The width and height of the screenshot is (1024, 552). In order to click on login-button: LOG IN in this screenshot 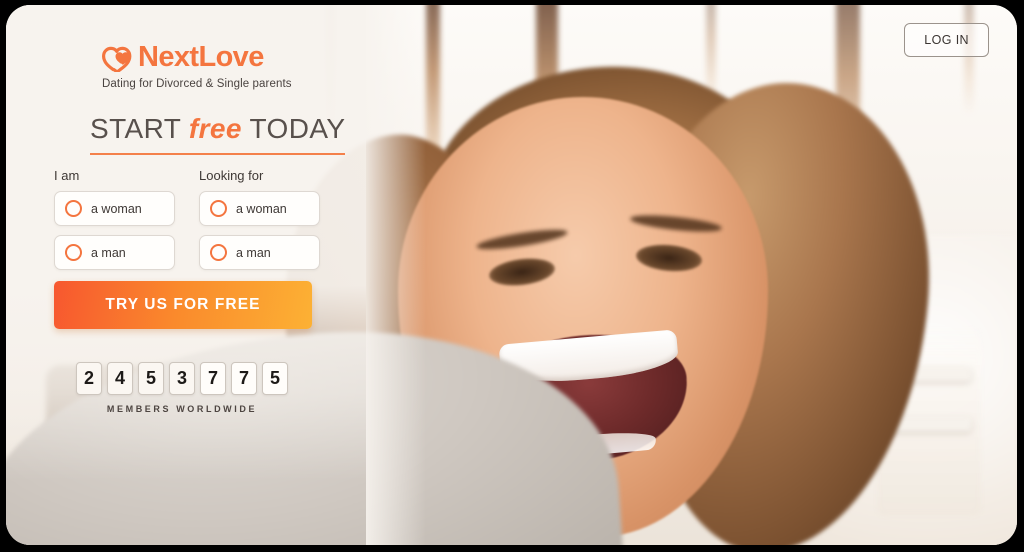, I will do `click(946, 40)`.